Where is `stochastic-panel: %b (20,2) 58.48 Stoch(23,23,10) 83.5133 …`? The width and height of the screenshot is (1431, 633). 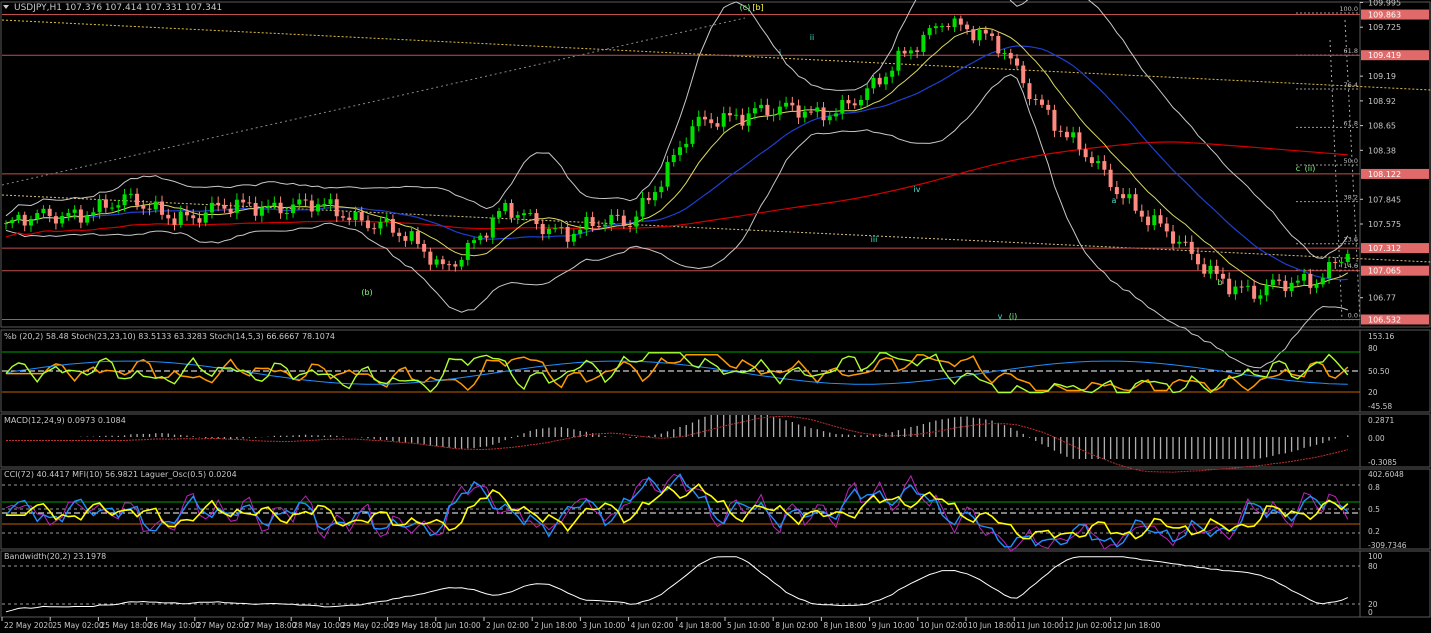
stochastic-panel: %b (20,2) 58.48 Stoch(23,23,10) 83.5133 … is located at coordinates (698, 371).